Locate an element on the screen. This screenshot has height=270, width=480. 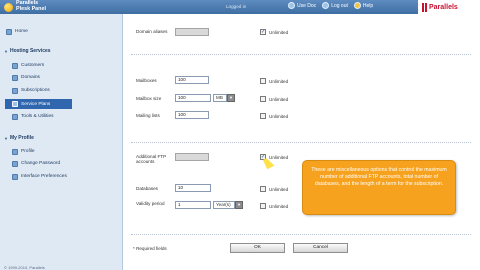
validity-period-unlimited: Unlimited is located at coordinates (274, 206).